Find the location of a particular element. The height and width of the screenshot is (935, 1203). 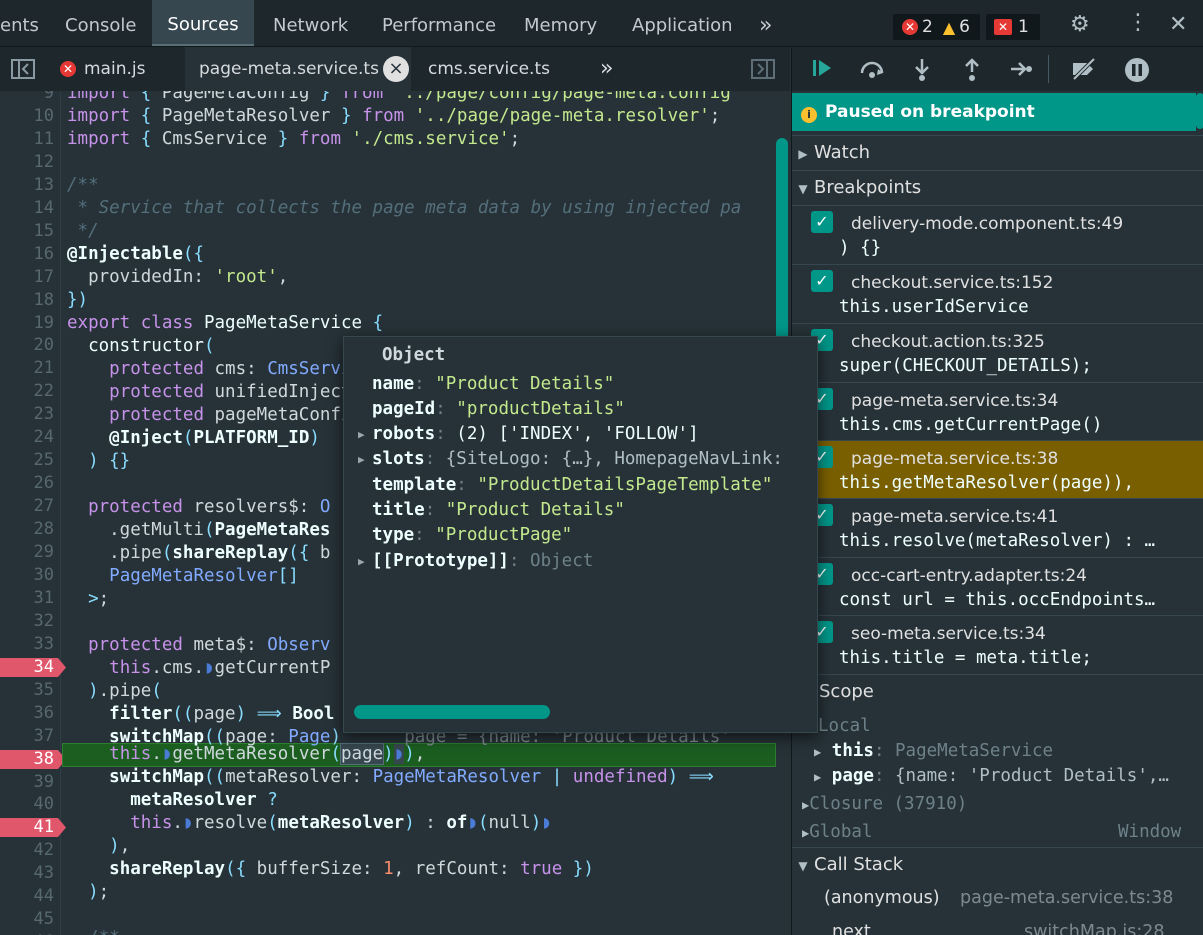

more-editor-tabs-button: » is located at coordinates (606, 69).